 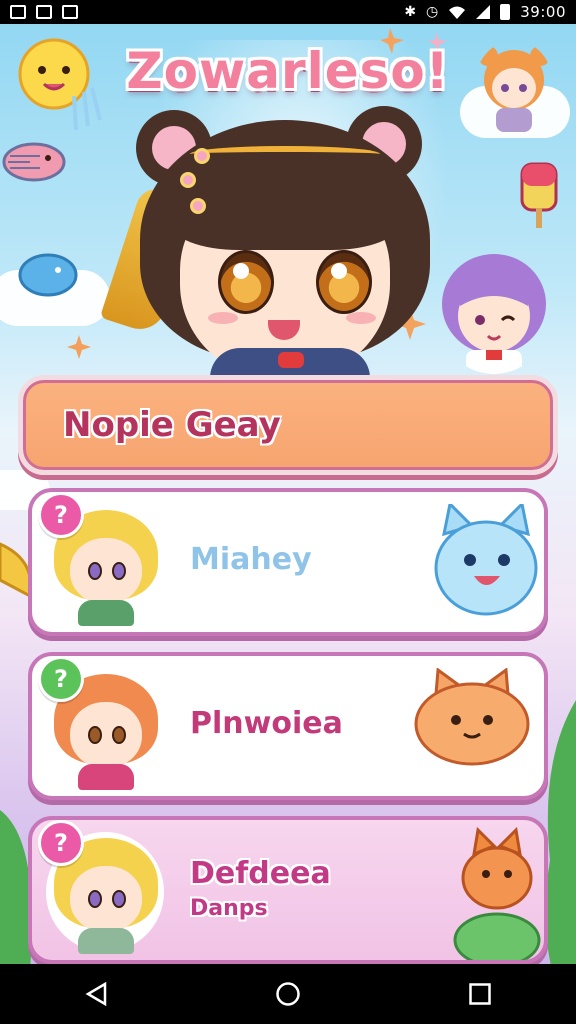 I want to click on system-nav-bar, so click(x=288, y=994).